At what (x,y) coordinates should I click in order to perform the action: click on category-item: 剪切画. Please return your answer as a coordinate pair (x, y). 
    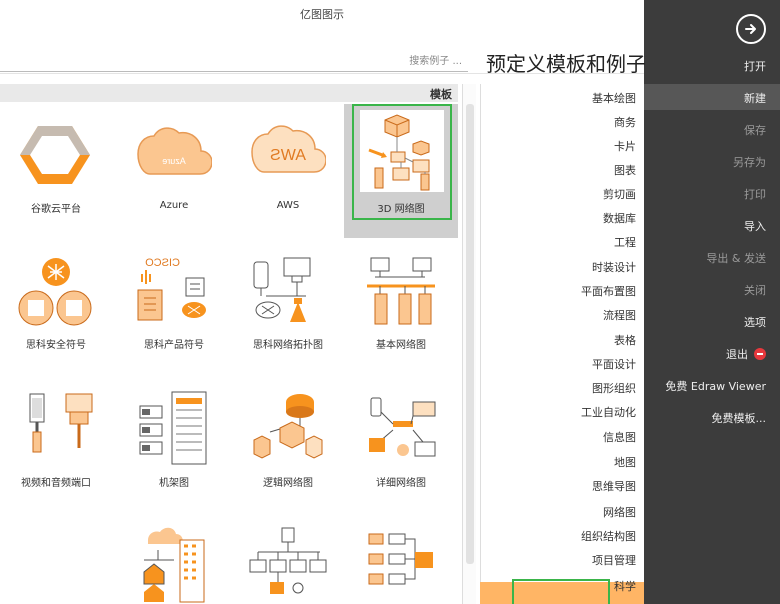
    Looking at the image, I should click on (619, 194).